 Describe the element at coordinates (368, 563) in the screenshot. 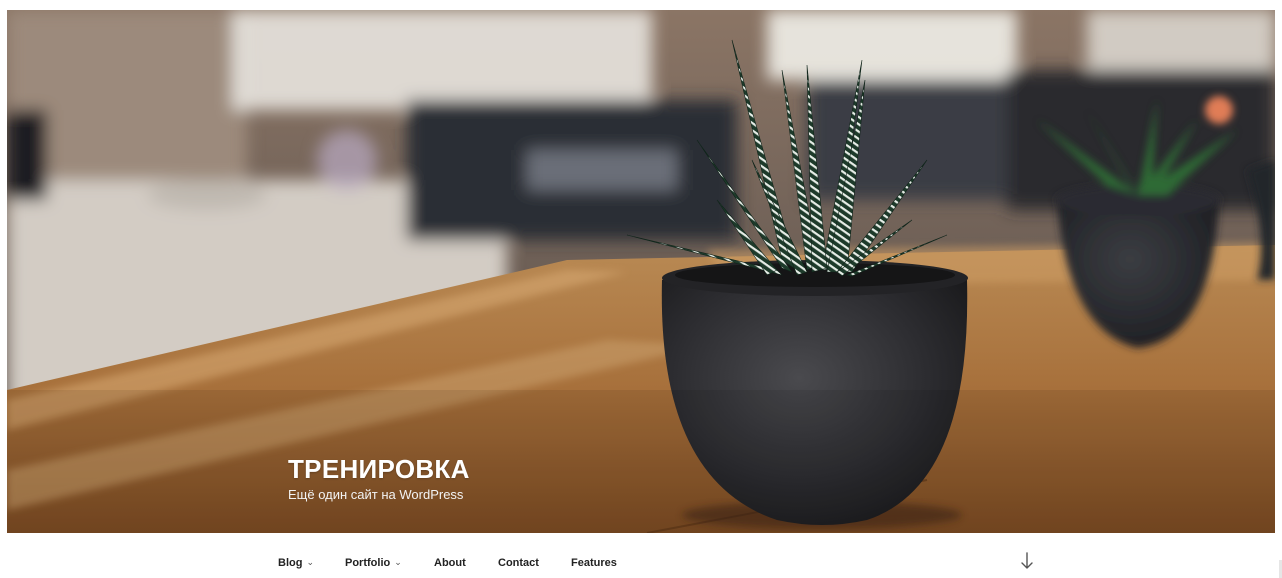

I see `nav-item-label: Portfolio` at that location.